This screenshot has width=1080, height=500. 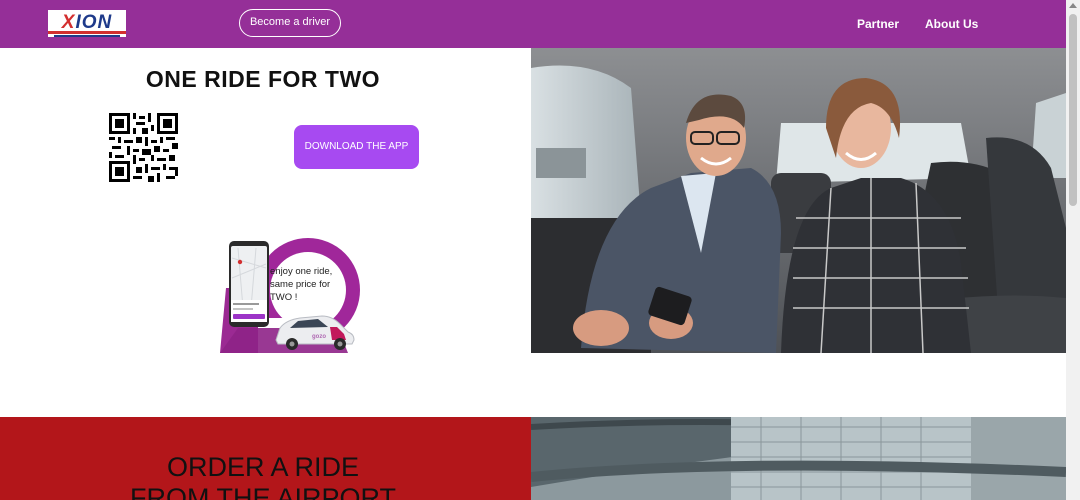 What do you see at coordinates (951, 24) in the screenshot?
I see `nav-link-about-us: About Us` at bounding box center [951, 24].